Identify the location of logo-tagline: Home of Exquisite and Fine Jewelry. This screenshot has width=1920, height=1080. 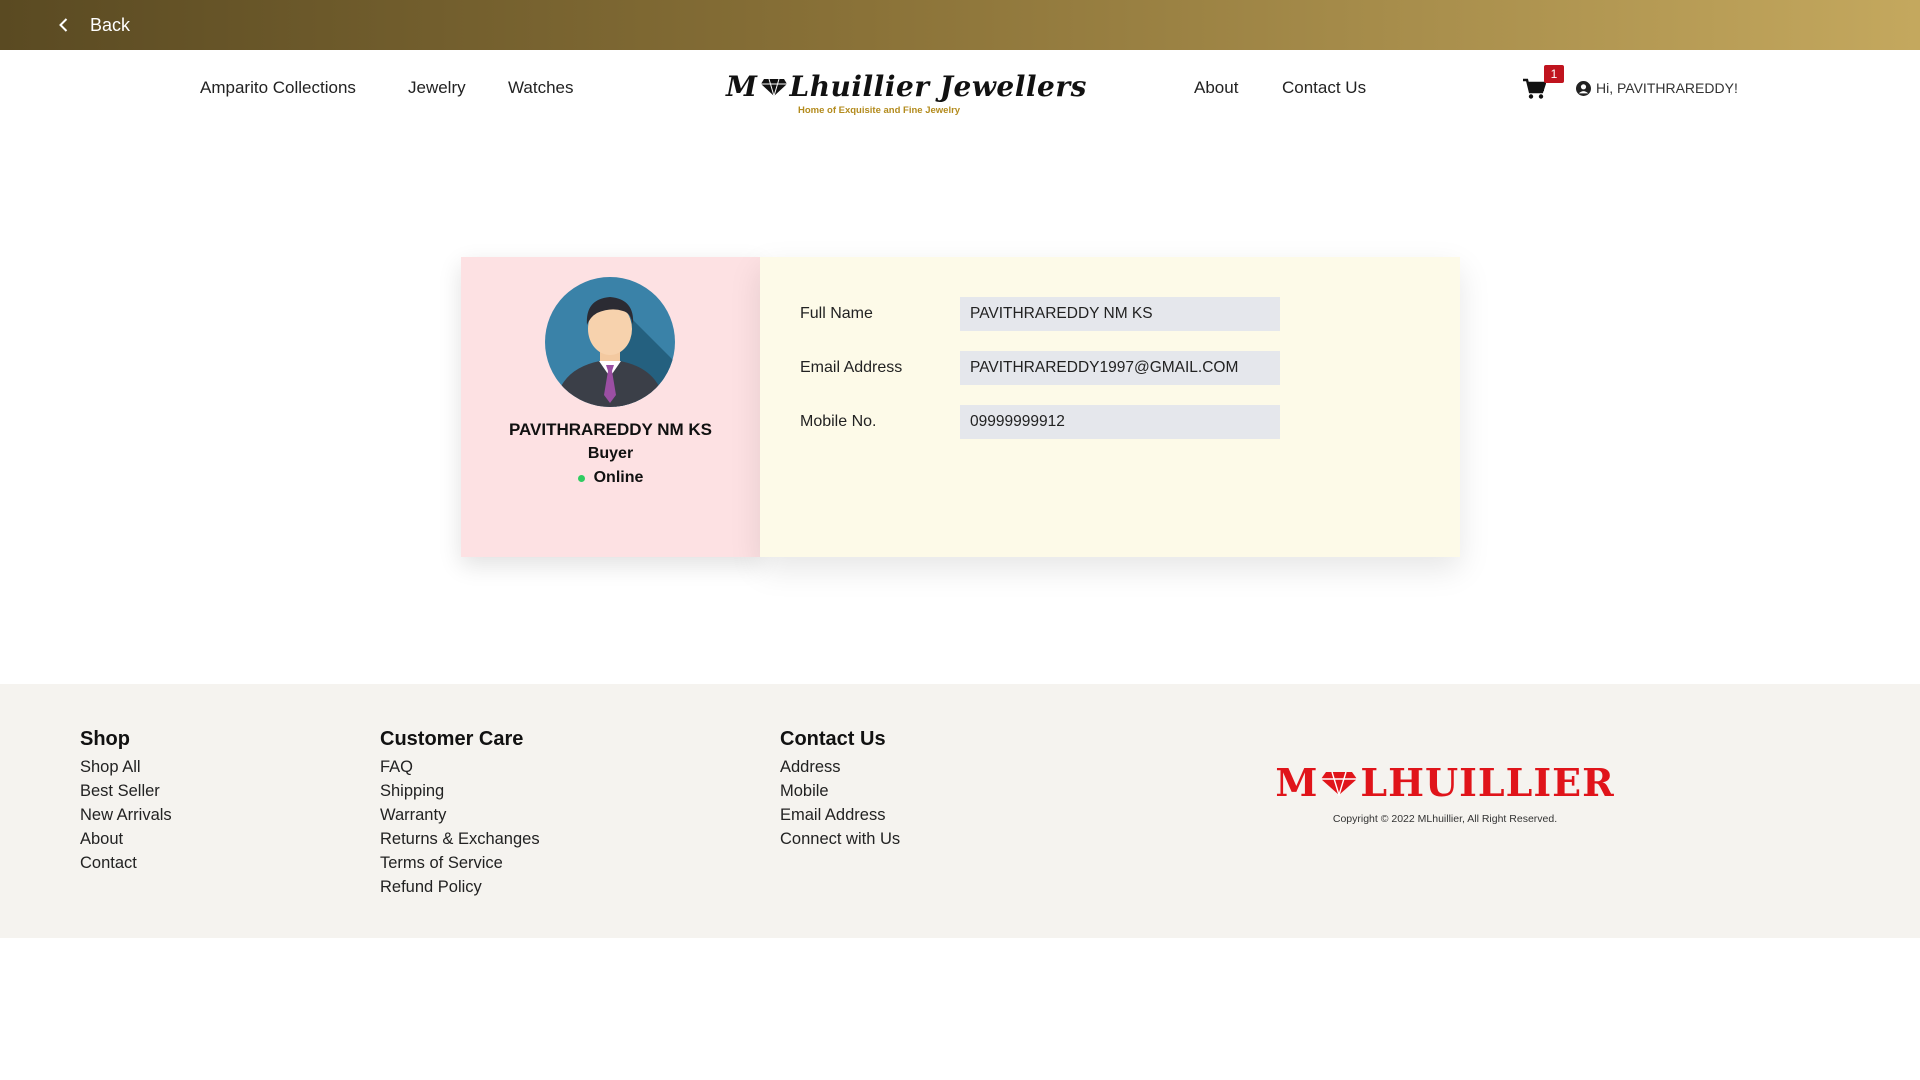
(879, 110).